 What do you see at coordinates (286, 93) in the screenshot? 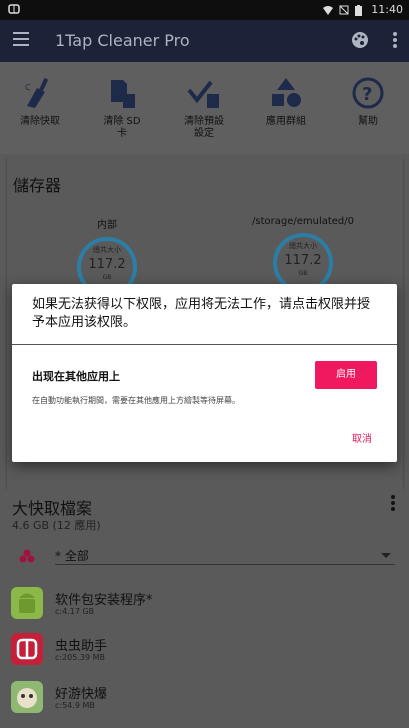
I see `shapes-icon` at bounding box center [286, 93].